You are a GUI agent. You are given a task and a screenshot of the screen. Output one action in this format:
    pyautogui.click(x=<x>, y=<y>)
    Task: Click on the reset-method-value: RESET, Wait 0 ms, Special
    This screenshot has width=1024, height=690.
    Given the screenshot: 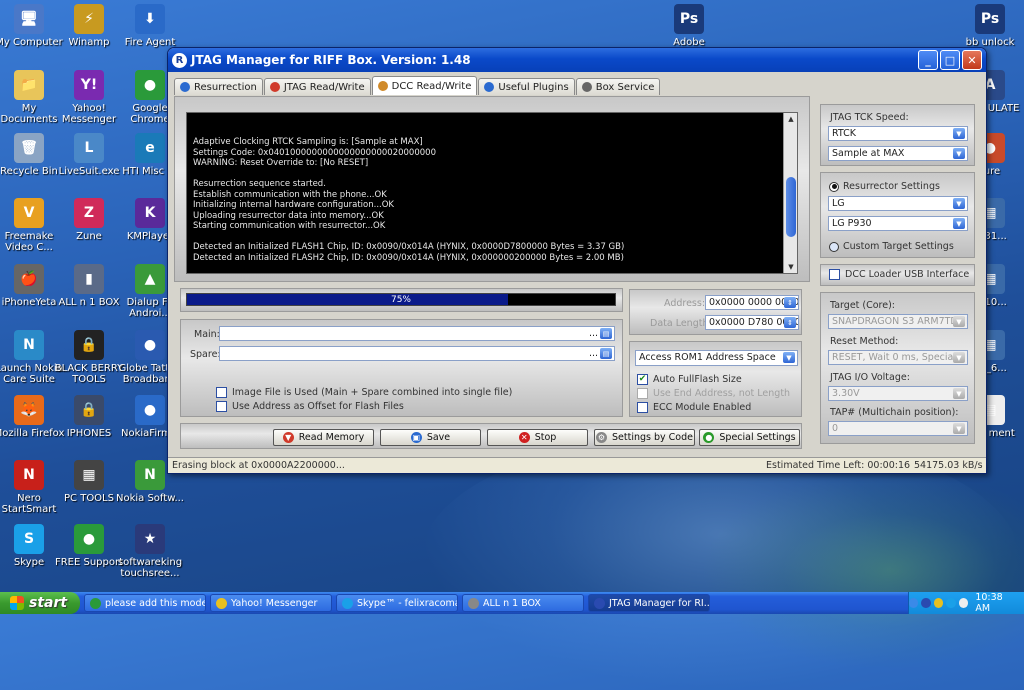 What is the action you would take?
    pyautogui.click(x=894, y=357)
    